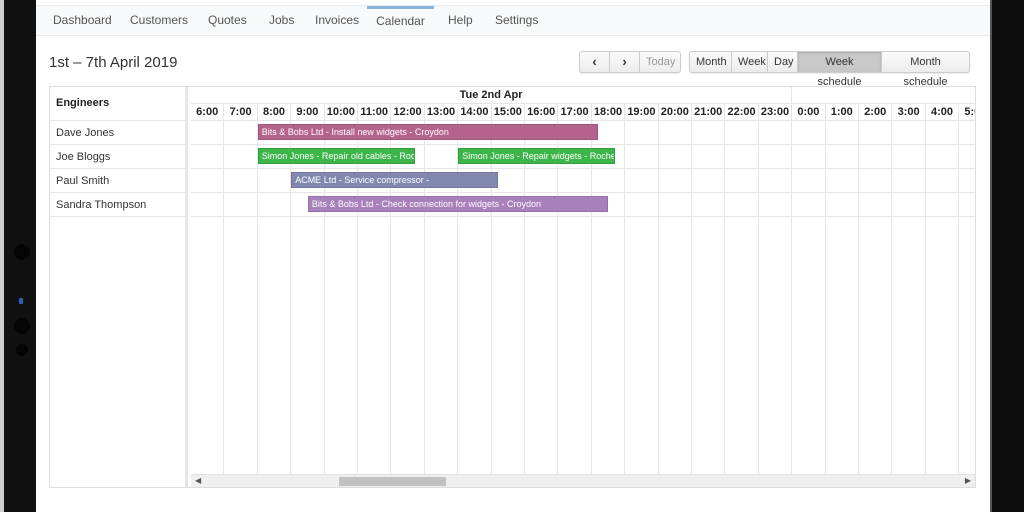 This screenshot has width=1024, height=512. I want to click on camera-icon, so click(22, 252).